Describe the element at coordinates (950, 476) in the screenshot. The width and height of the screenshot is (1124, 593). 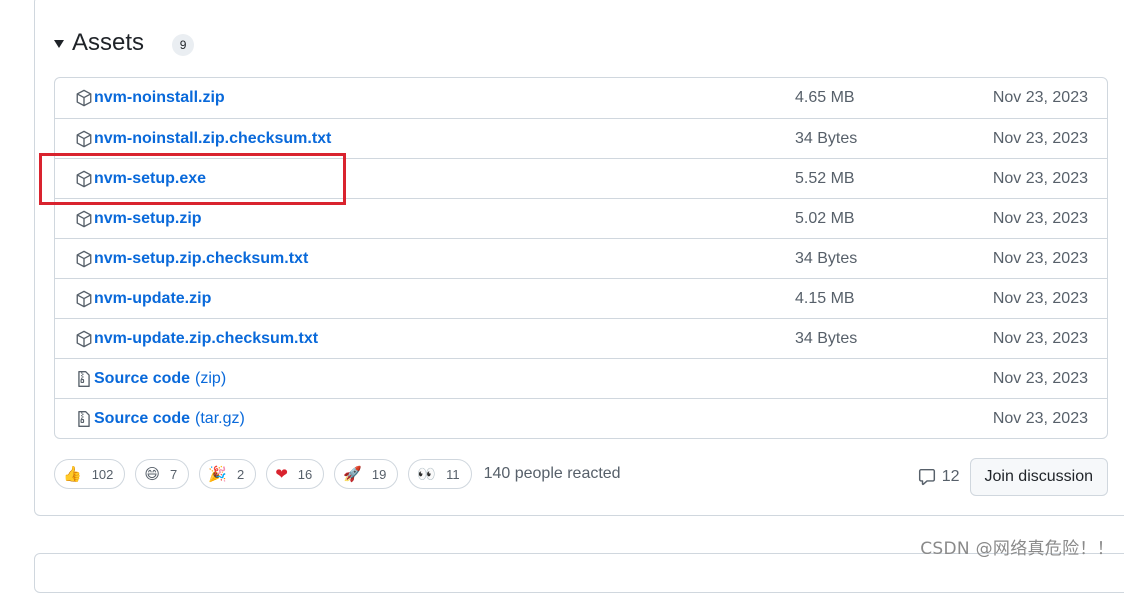
I see `comment-count-value: 12` at that location.